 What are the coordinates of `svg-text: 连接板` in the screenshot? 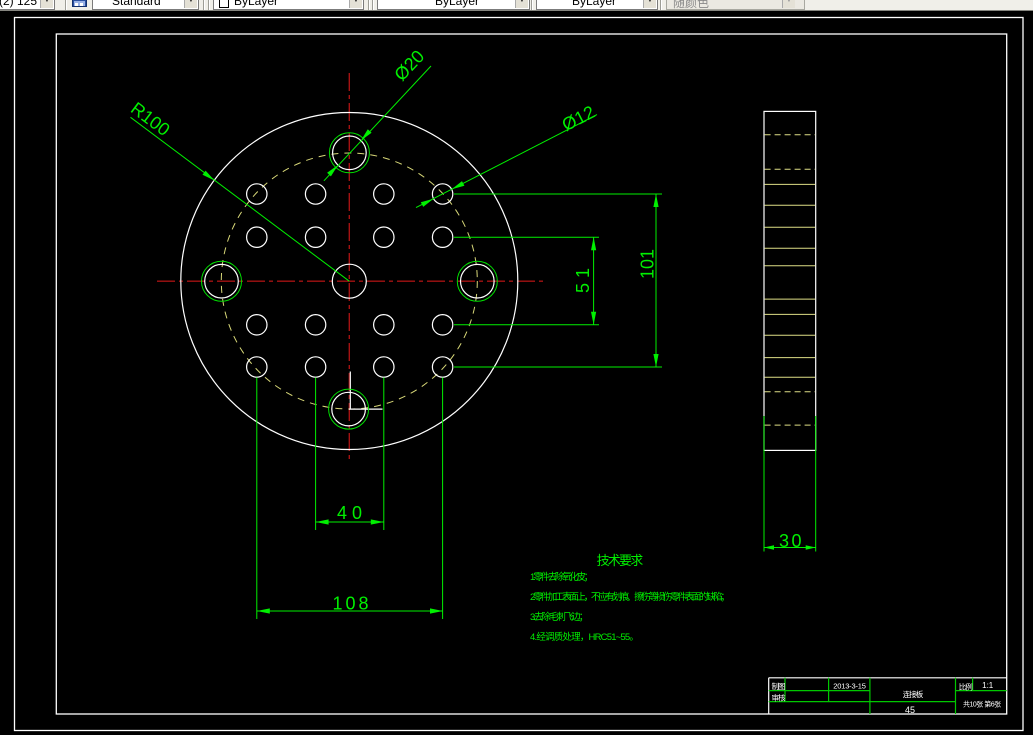 It's located at (913, 694).